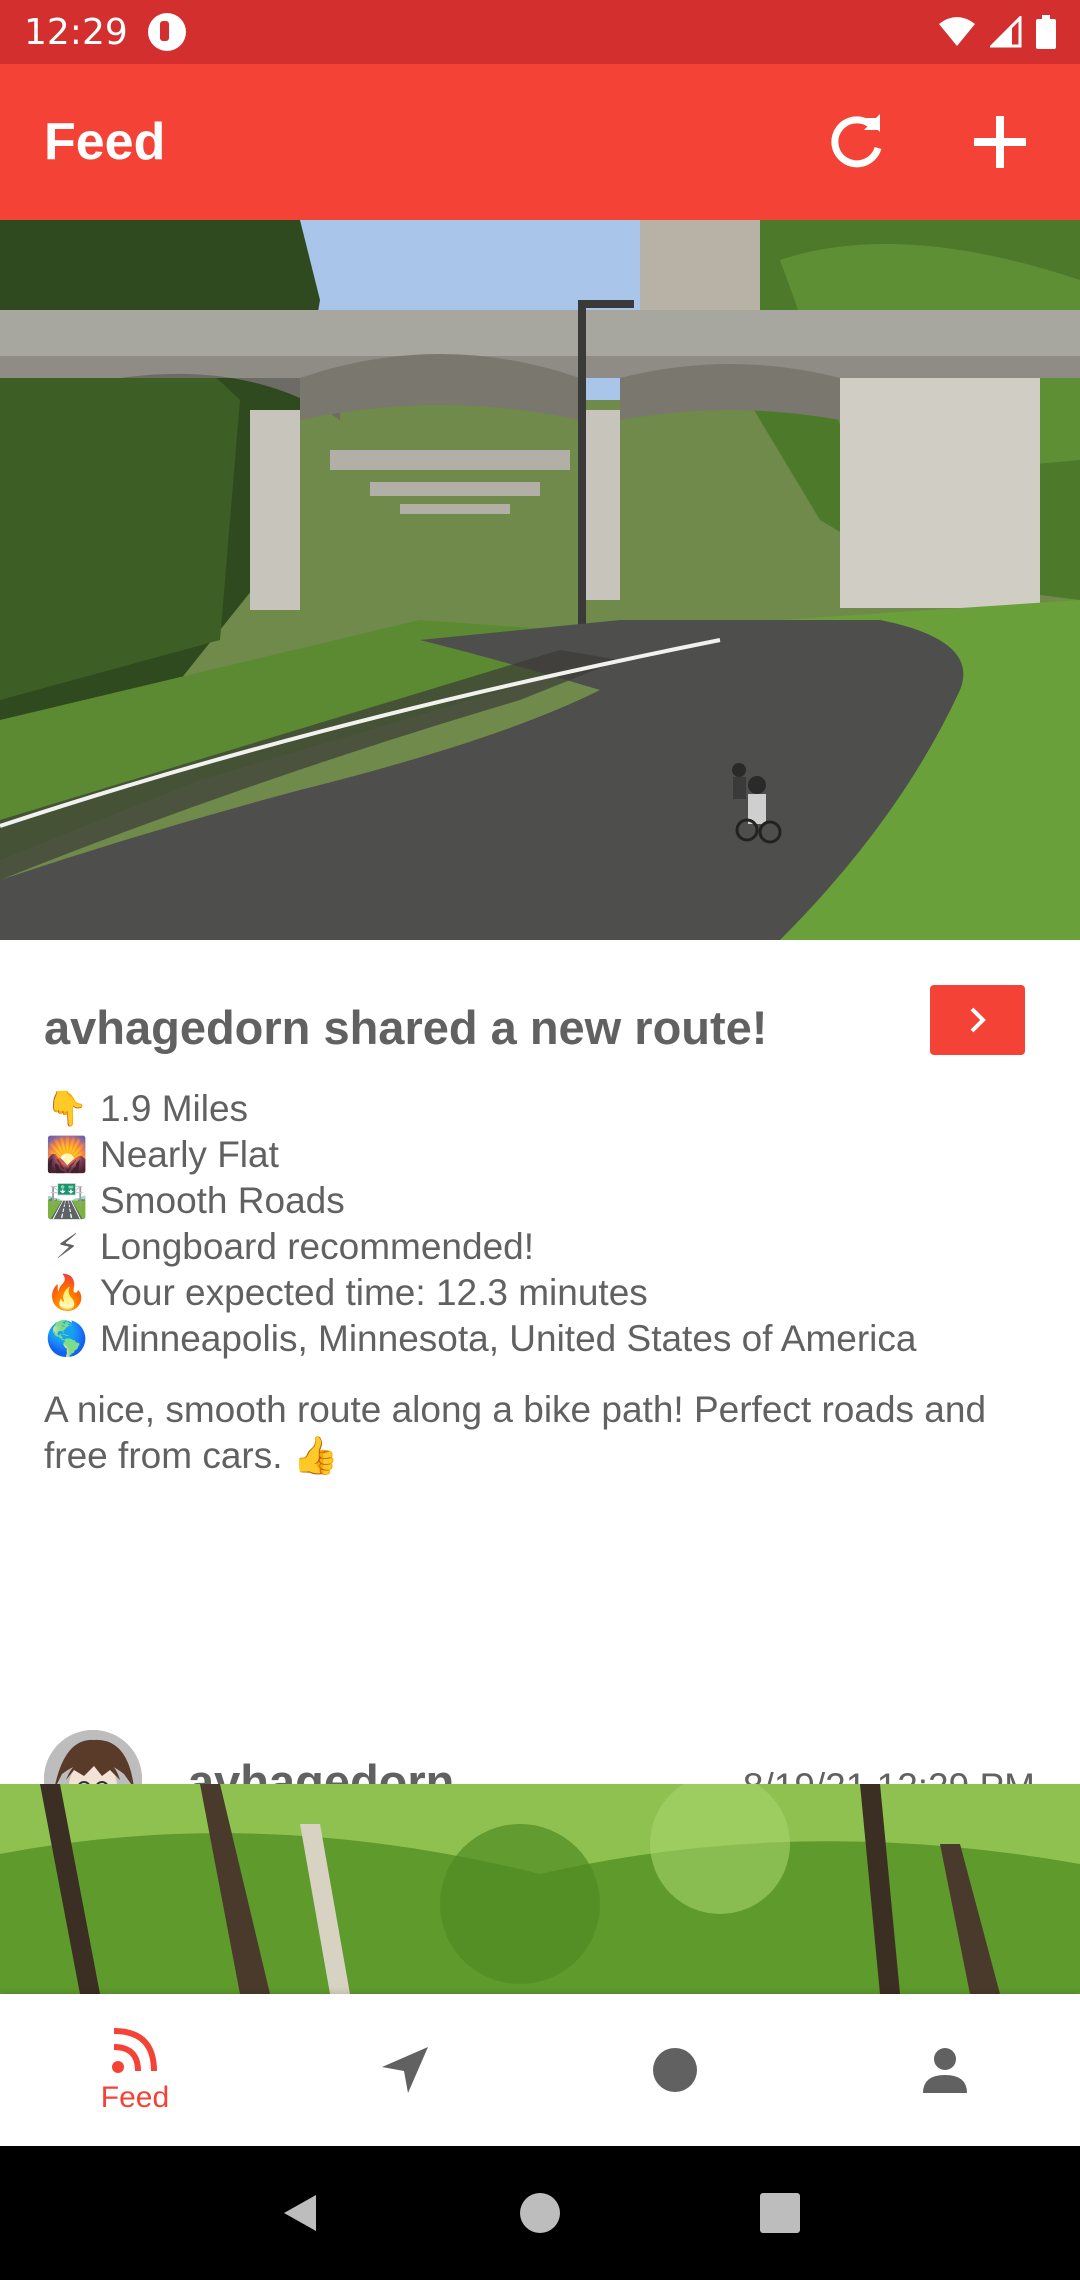 The width and height of the screenshot is (1080, 2280). Describe the element at coordinates (540, 32) in the screenshot. I see `status-bar: 12:29` at that location.